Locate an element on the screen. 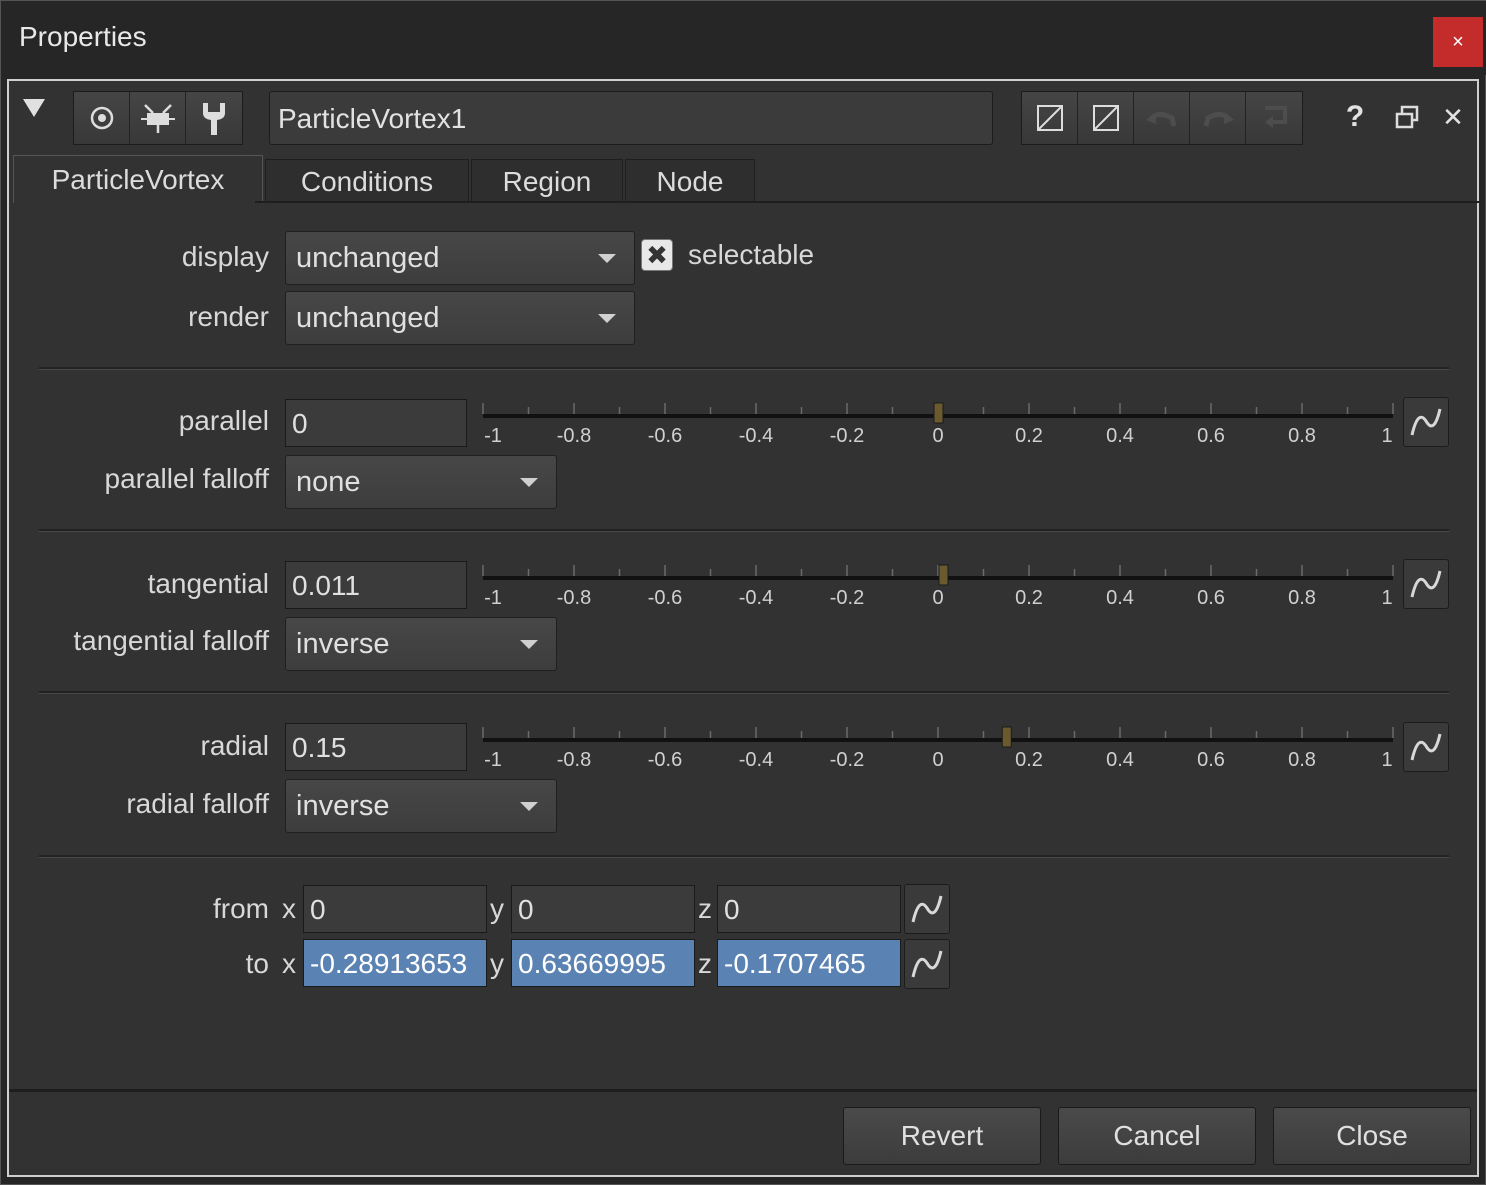  parallel-animation-button is located at coordinates (1426, 422).